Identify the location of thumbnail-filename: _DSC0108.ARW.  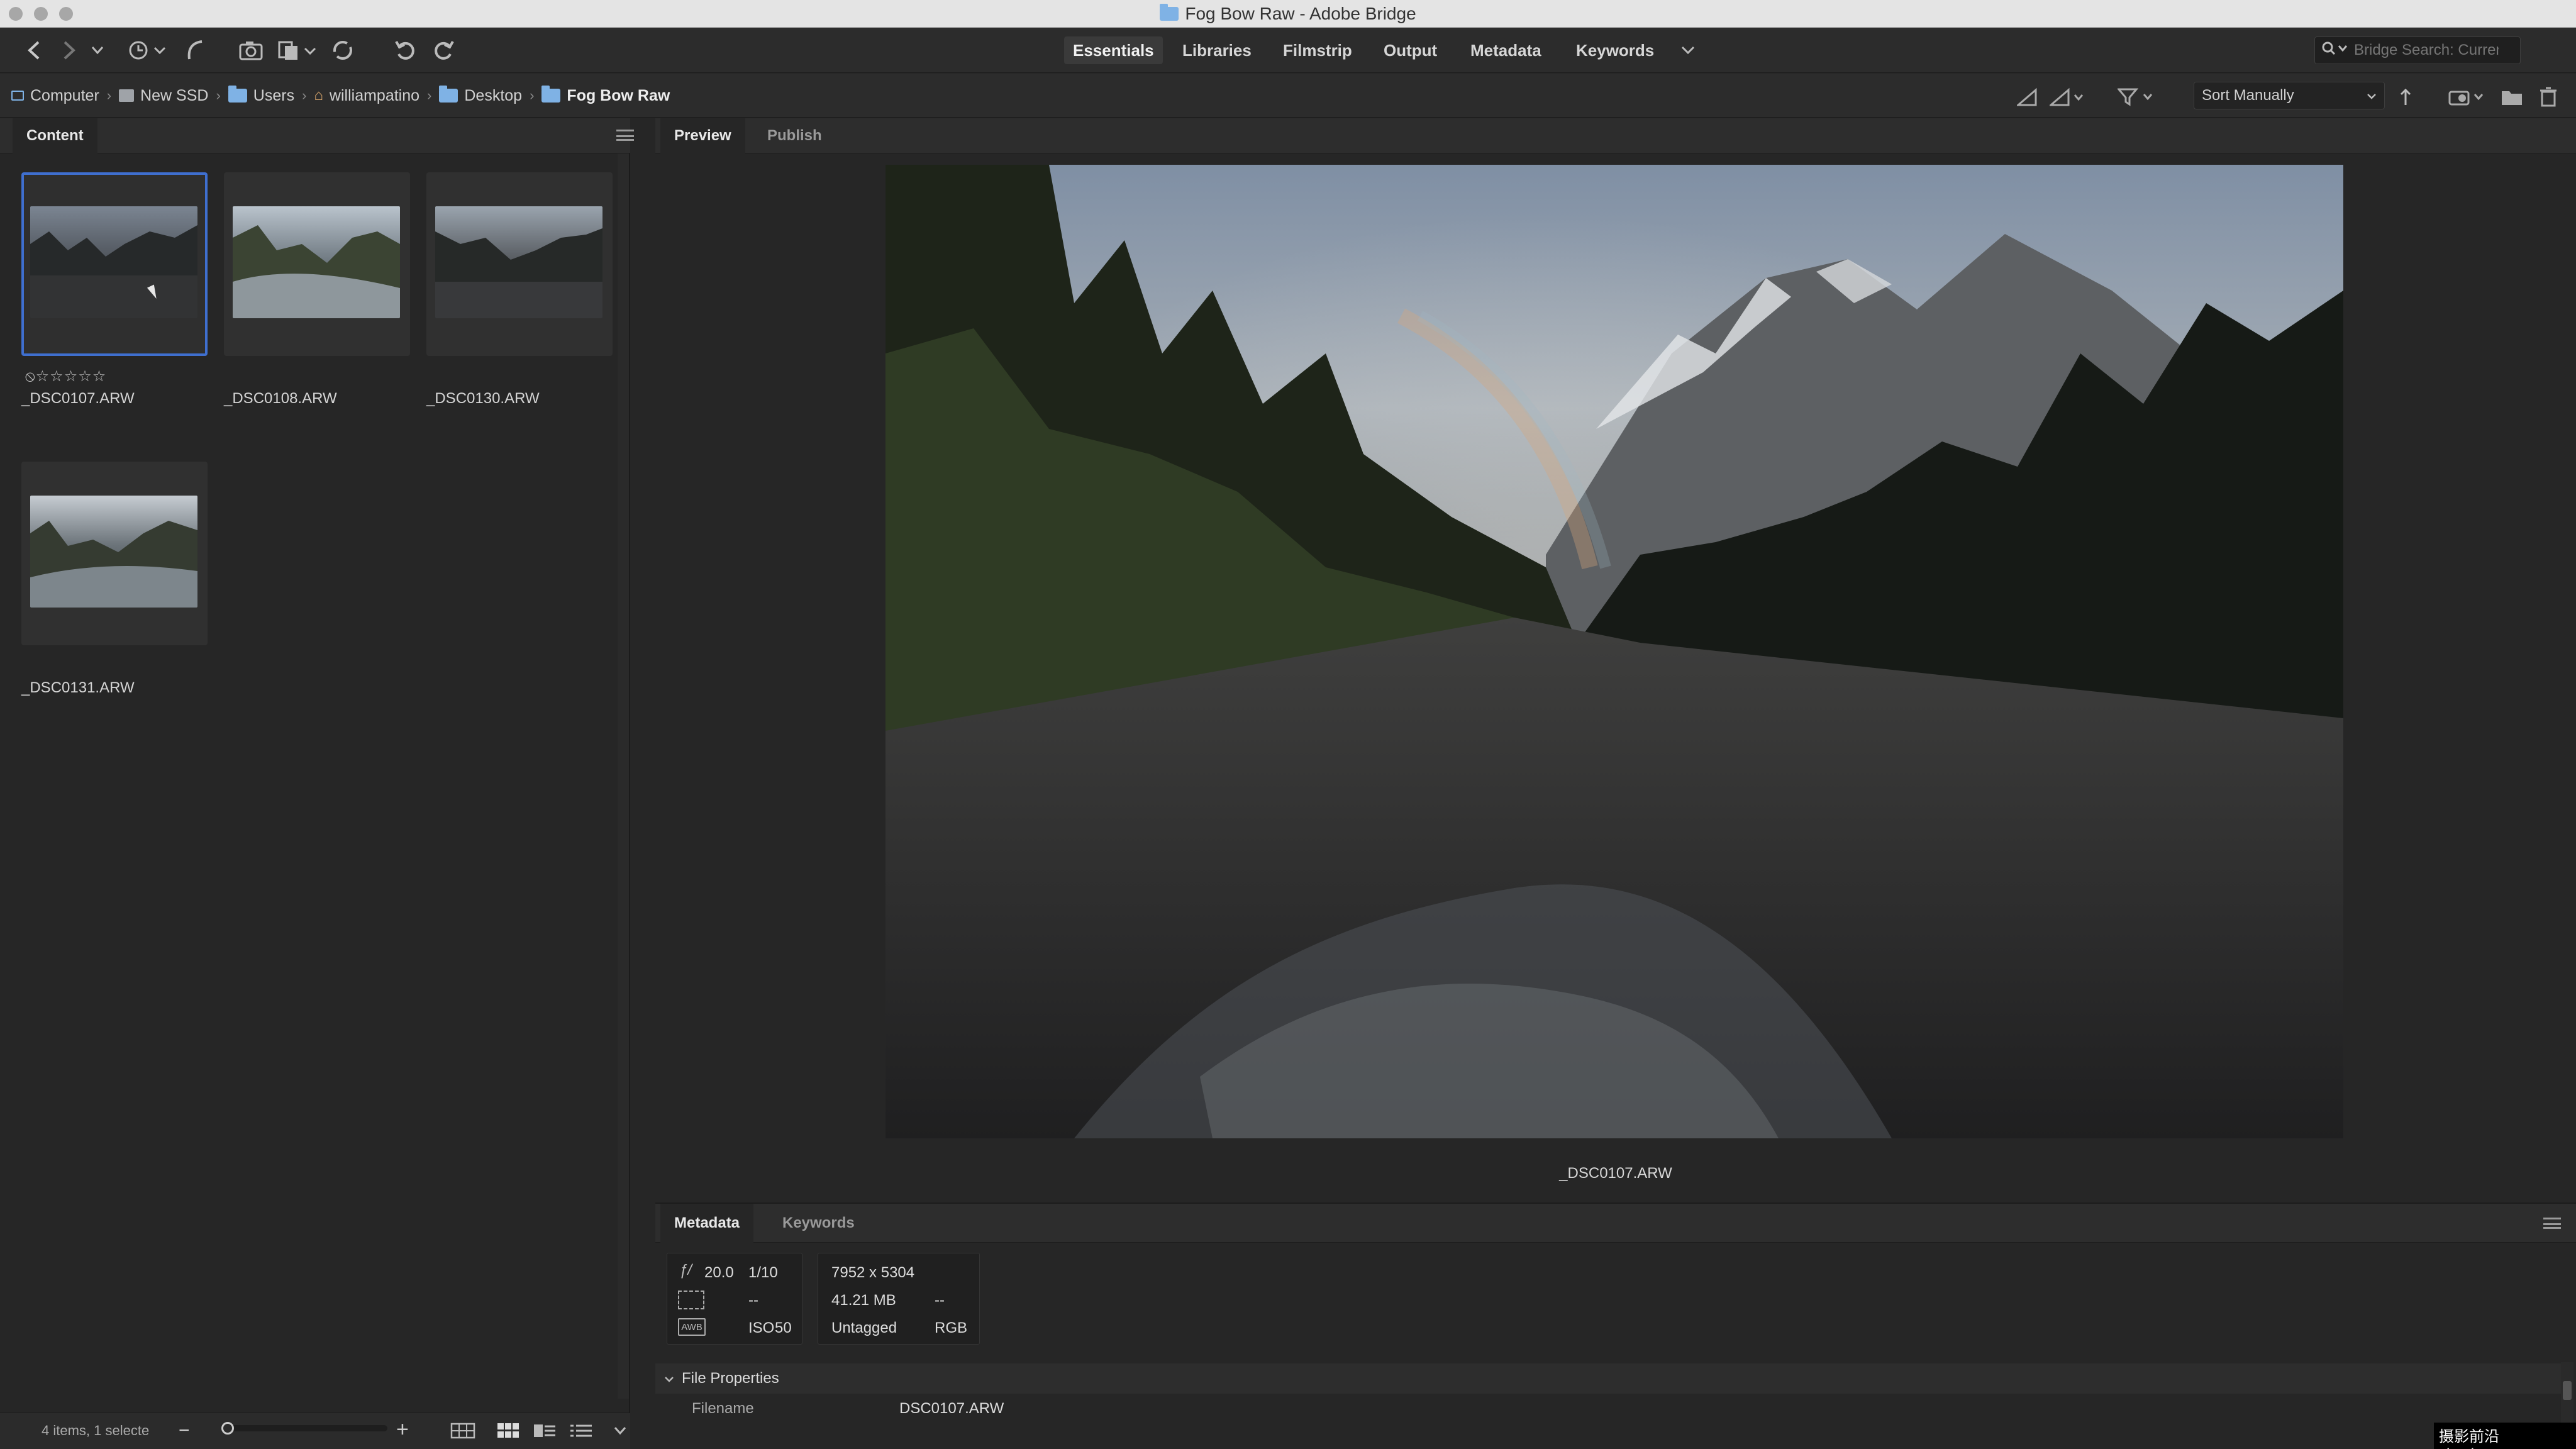
(280, 398).